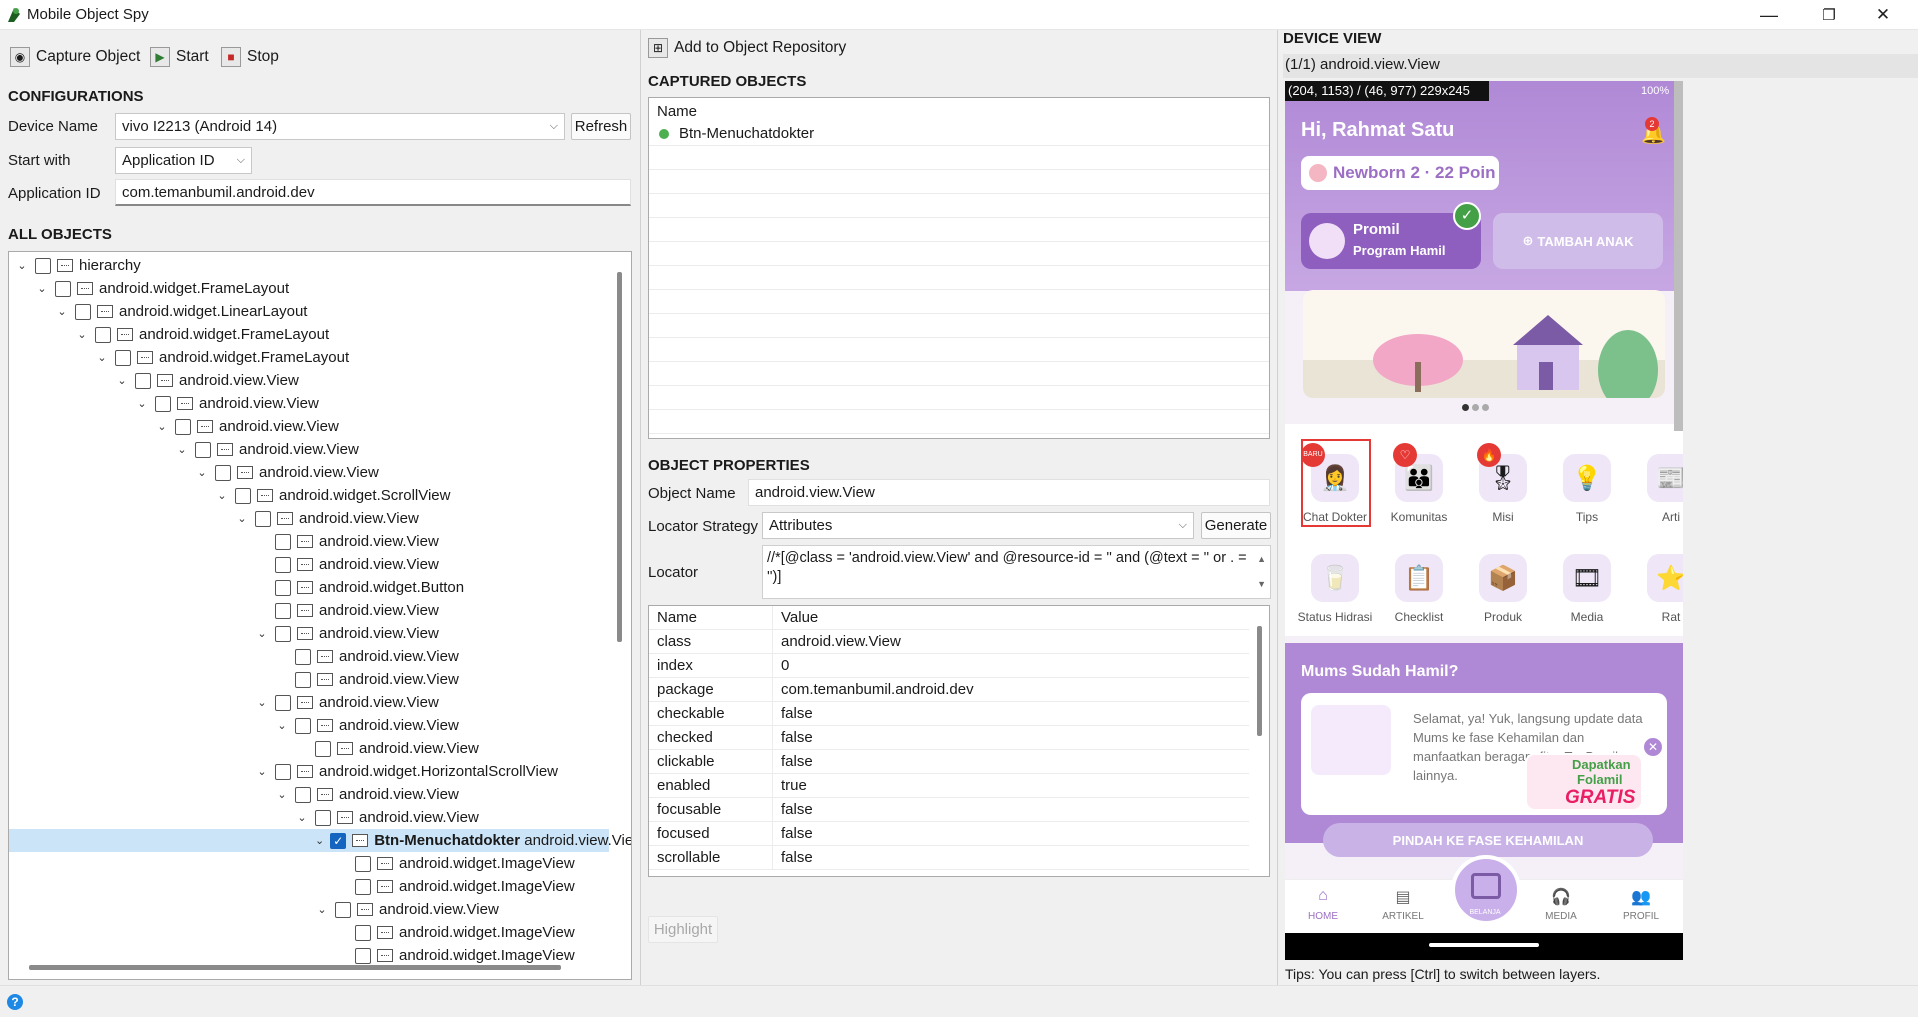 The width and height of the screenshot is (1918, 1017). Describe the element at coordinates (179, 57) in the screenshot. I see `start-button: ▶ Start` at that location.